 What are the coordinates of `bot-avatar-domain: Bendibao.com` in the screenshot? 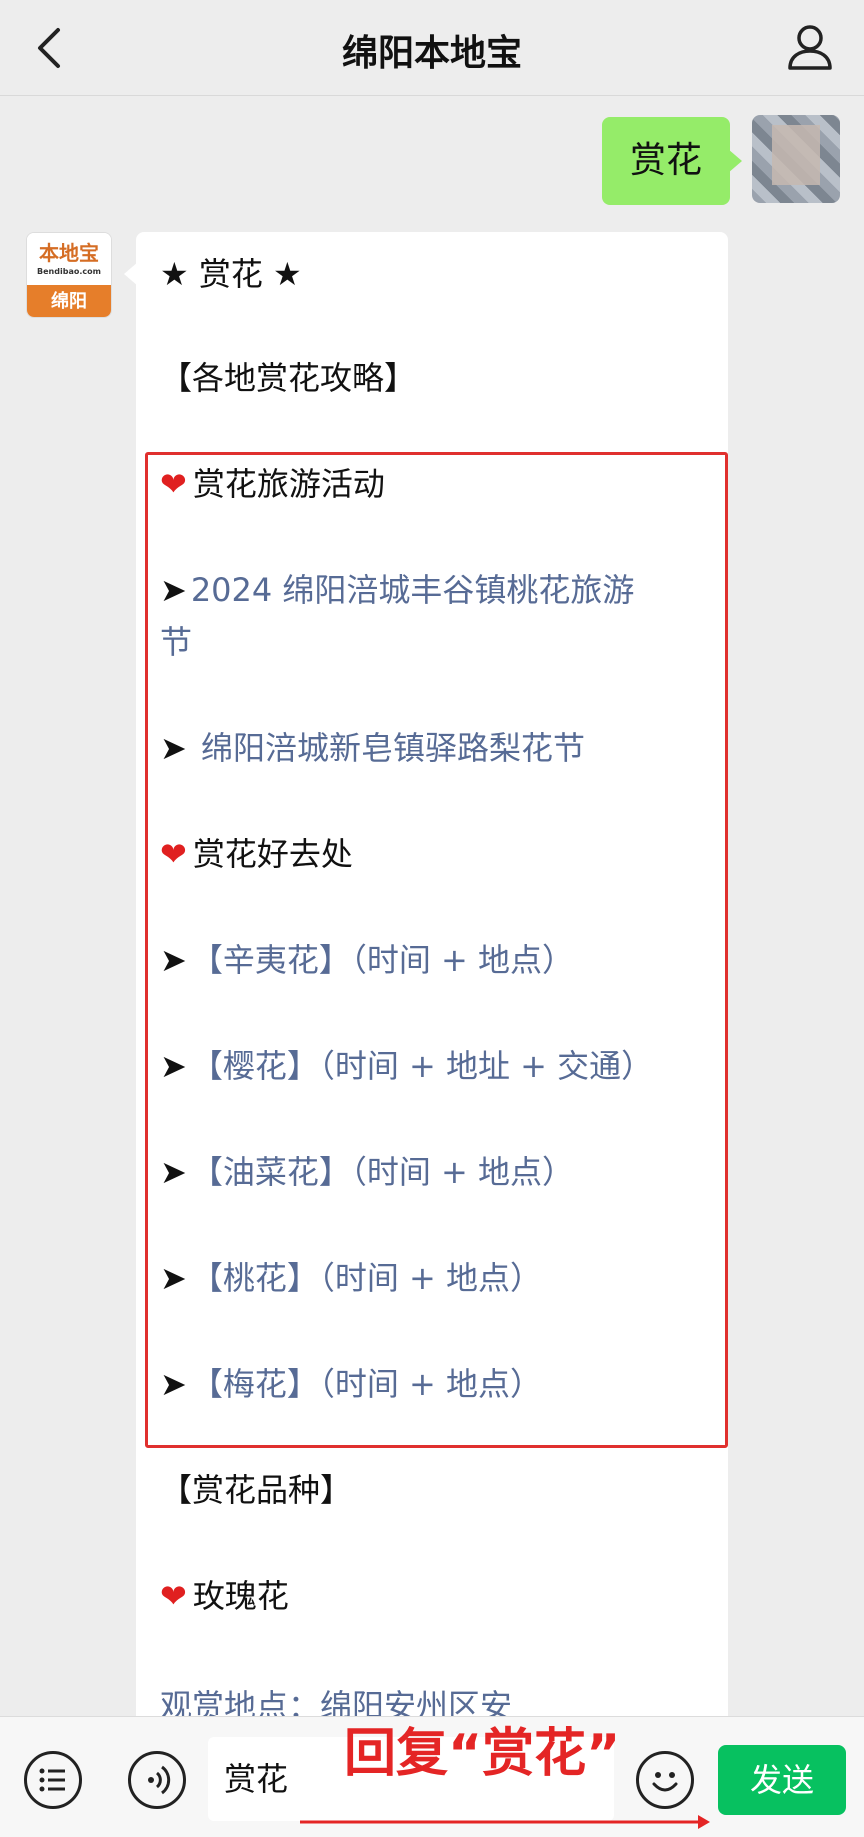 It's located at (69, 271).